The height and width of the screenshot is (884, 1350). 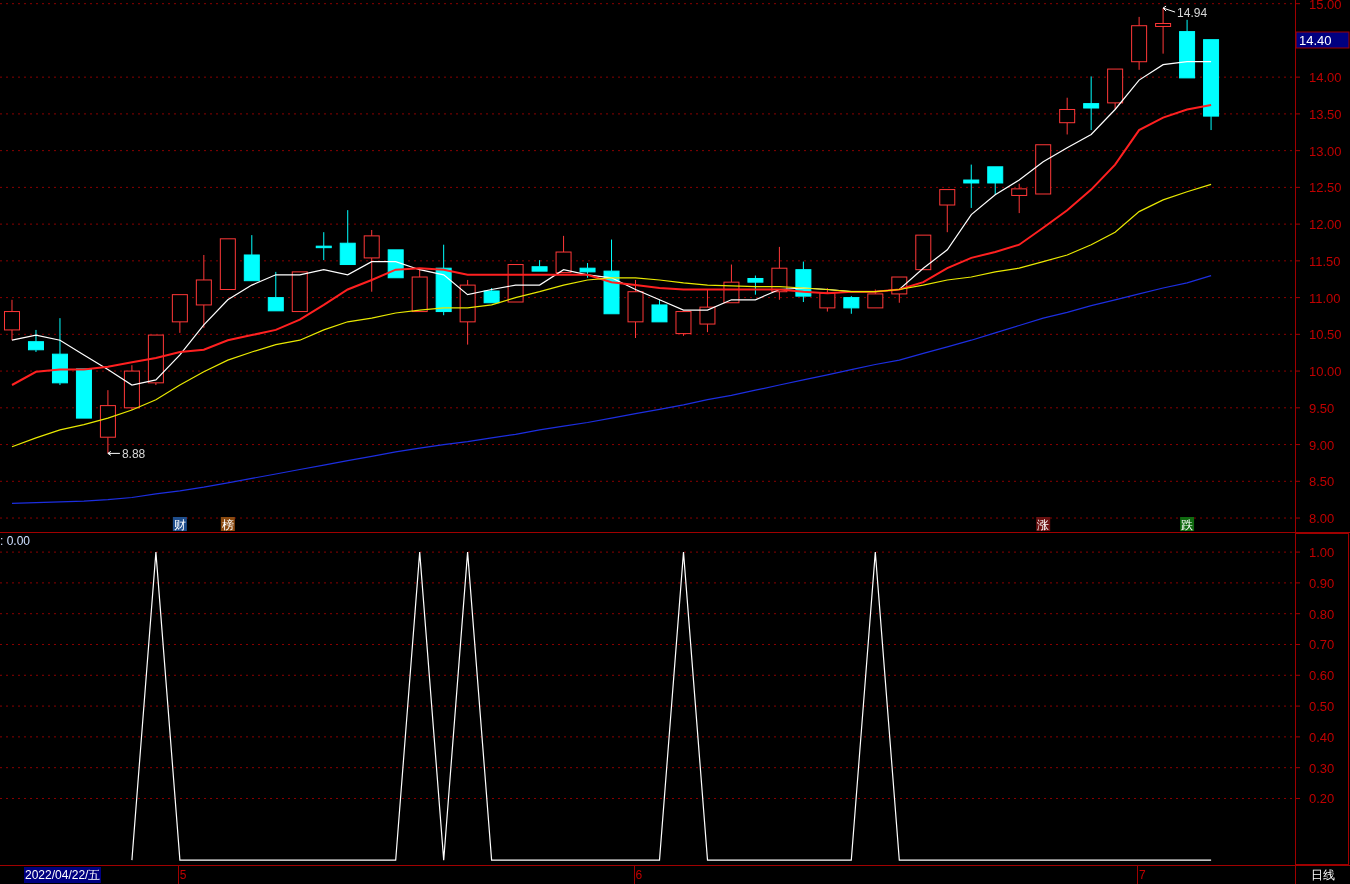 What do you see at coordinates (182, 875) in the screenshot?
I see `month-label: 5` at bounding box center [182, 875].